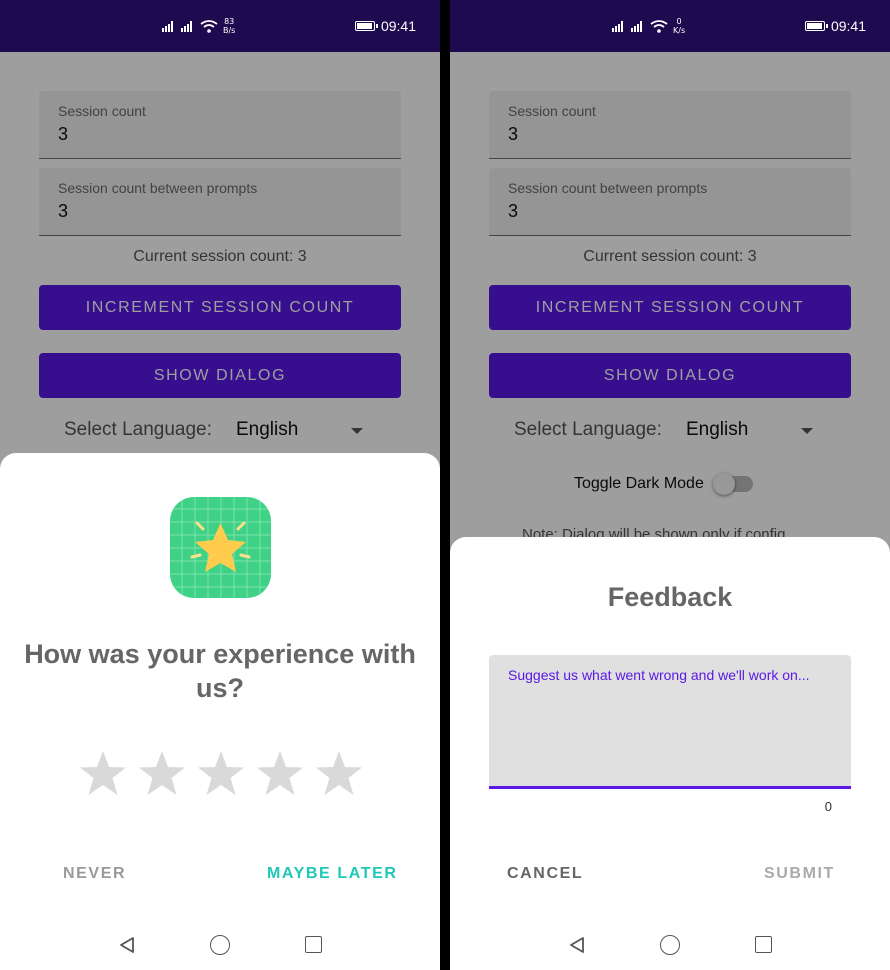  I want to click on network-speed: 83 B/s, so click(229, 26).